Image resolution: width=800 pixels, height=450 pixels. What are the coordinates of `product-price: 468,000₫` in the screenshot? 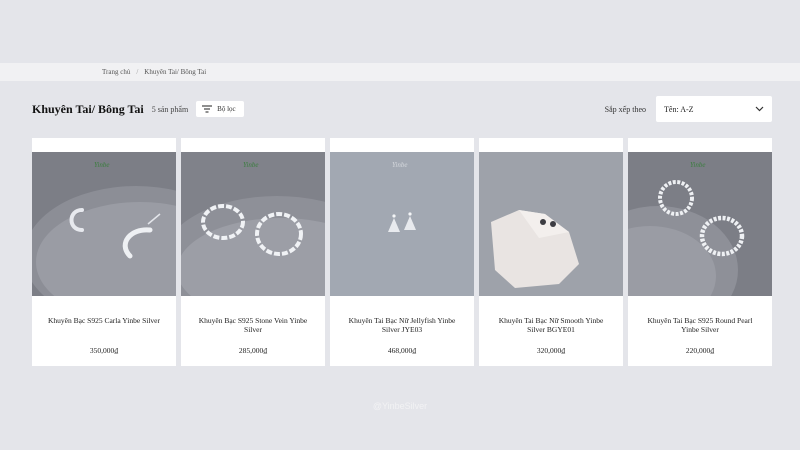 It's located at (402, 350).